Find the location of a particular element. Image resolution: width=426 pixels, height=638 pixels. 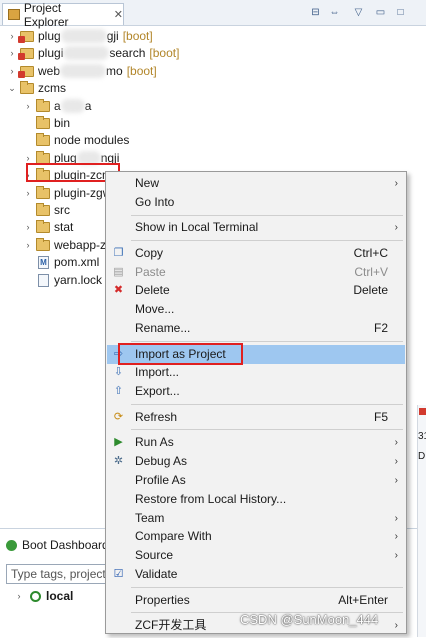

link-editor-icon: ⇔ is located at coordinates (334, 12).